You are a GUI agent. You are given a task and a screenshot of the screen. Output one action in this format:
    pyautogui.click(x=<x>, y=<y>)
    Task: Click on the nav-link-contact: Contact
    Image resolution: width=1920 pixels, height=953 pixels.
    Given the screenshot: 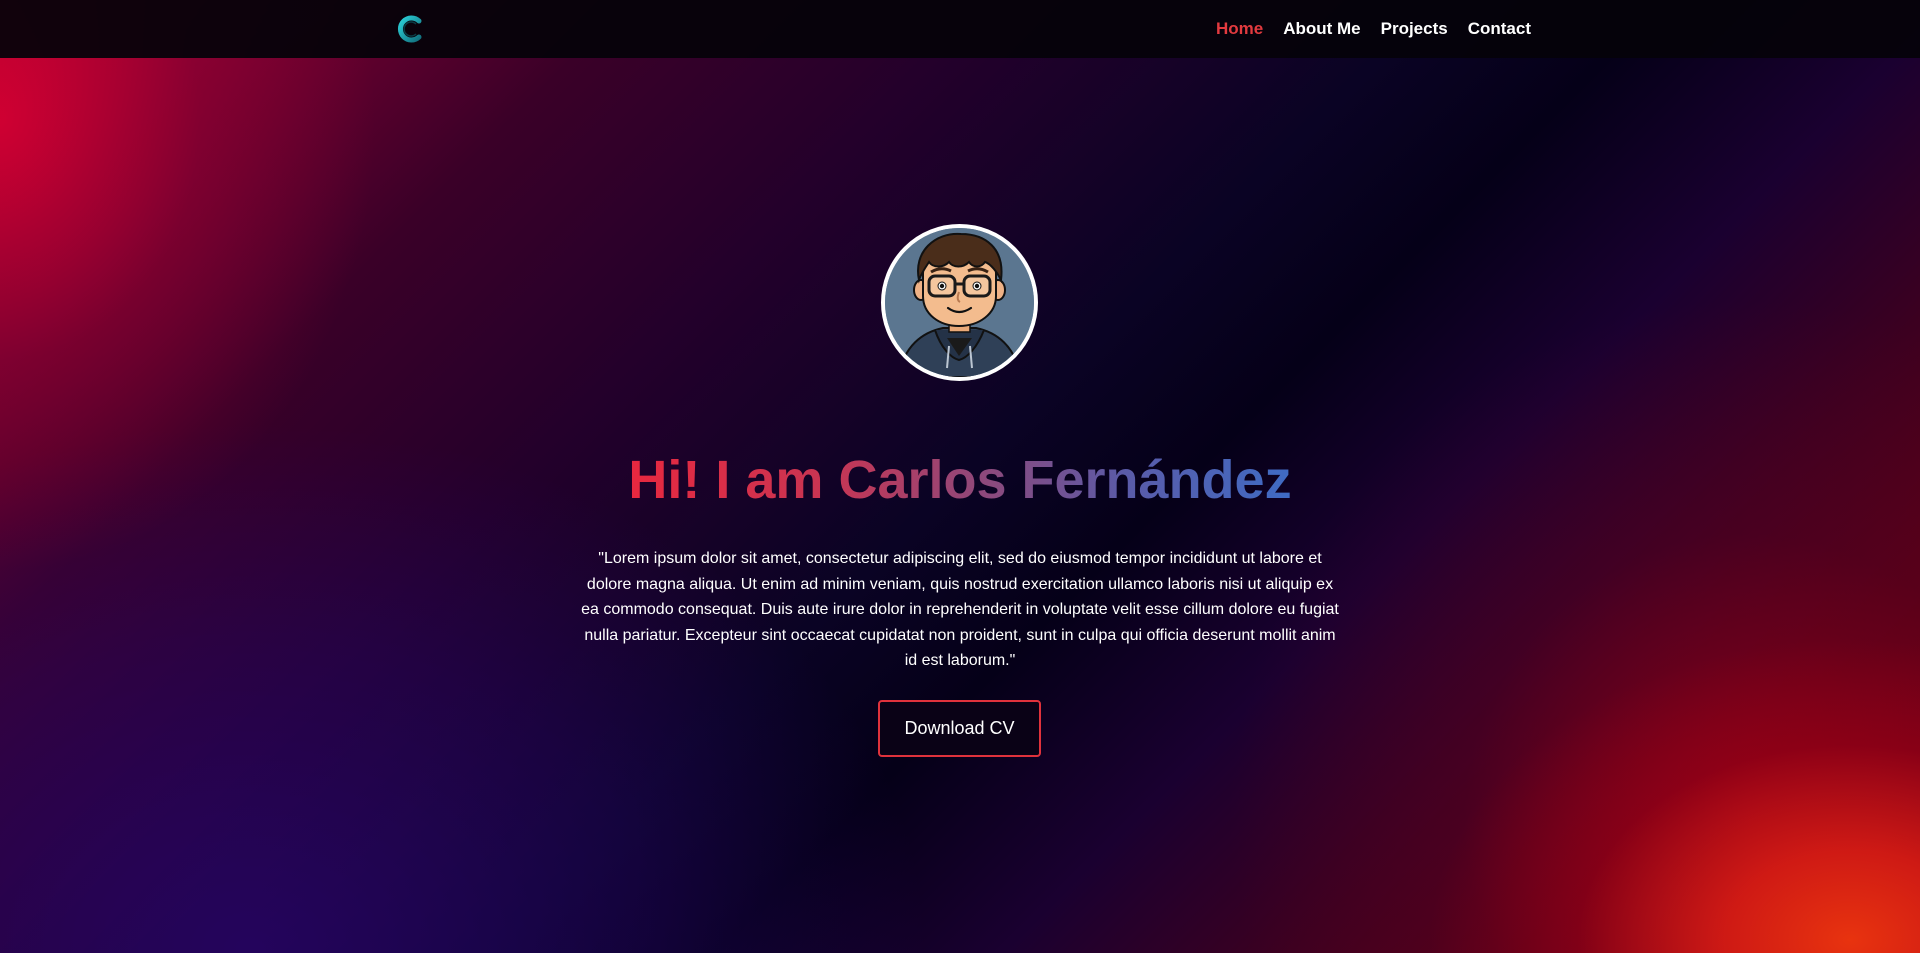 What is the action you would take?
    pyautogui.click(x=1499, y=29)
    